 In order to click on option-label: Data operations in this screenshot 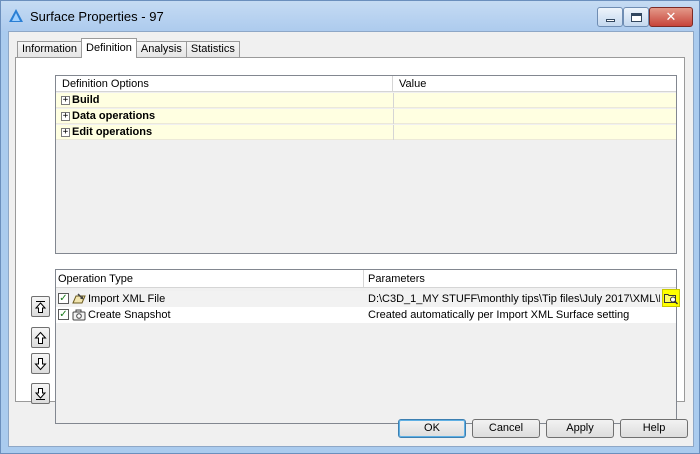, I will do `click(114, 116)`.